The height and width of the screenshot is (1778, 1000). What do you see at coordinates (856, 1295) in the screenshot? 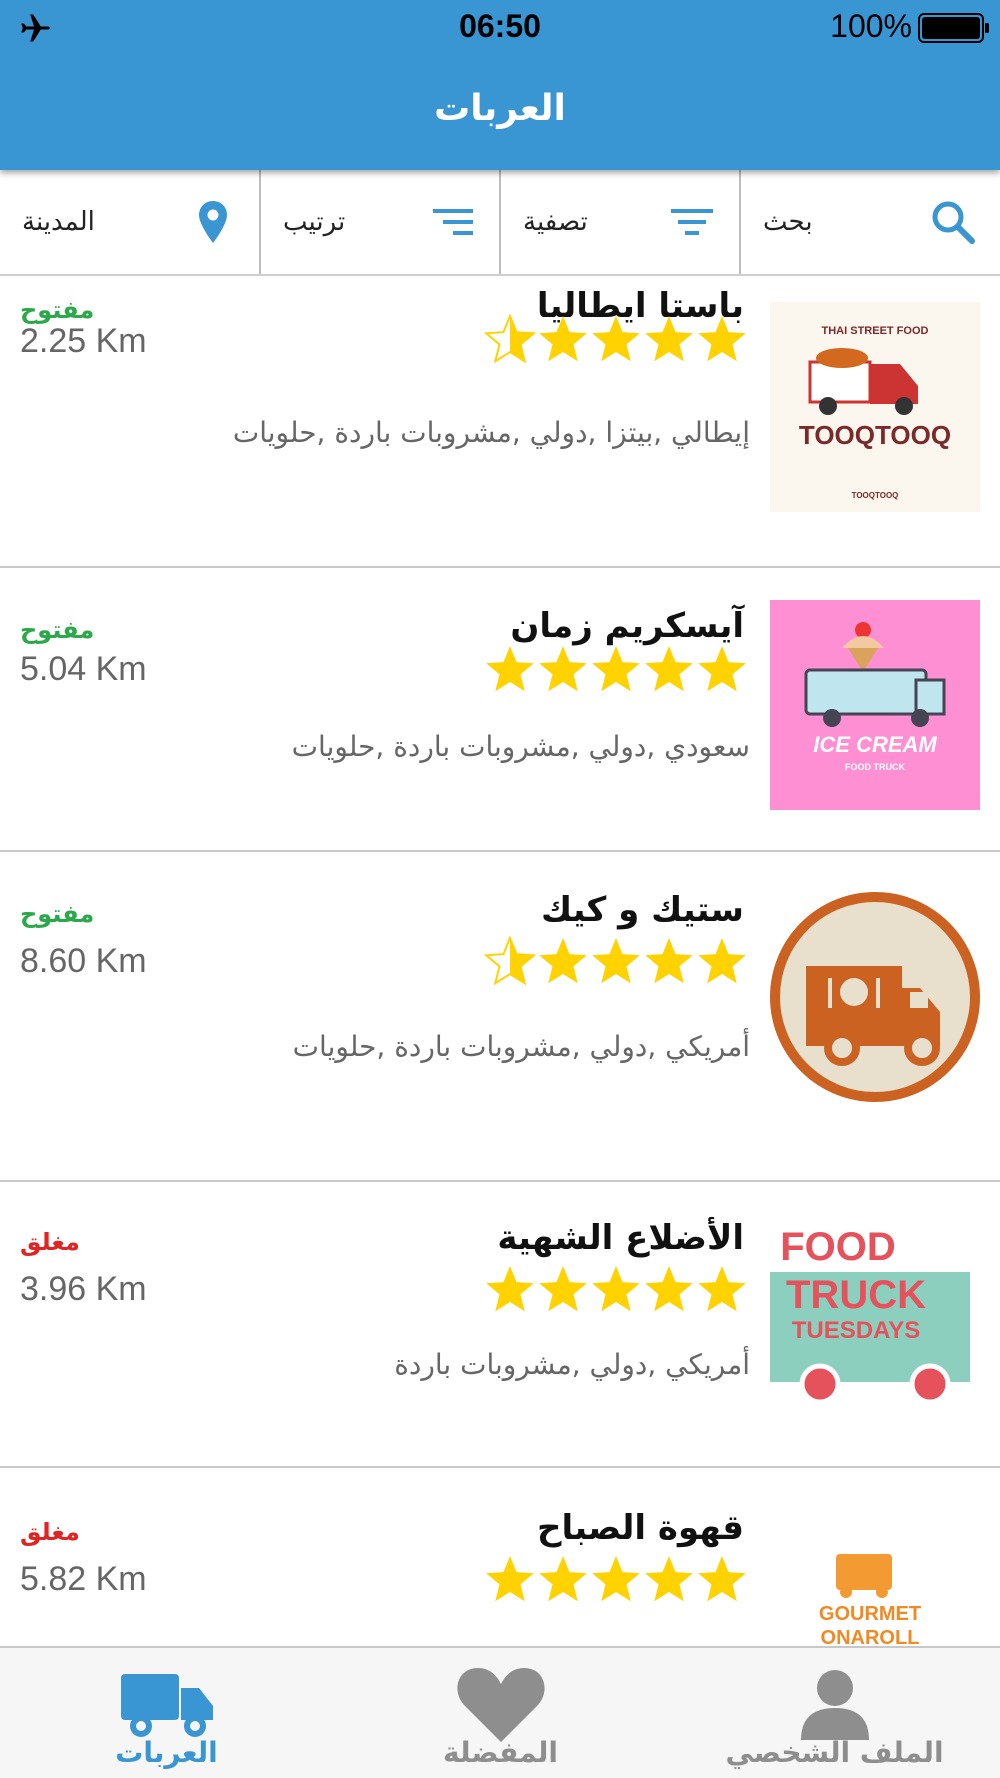
I see `logo-text: TRUCK` at bounding box center [856, 1295].